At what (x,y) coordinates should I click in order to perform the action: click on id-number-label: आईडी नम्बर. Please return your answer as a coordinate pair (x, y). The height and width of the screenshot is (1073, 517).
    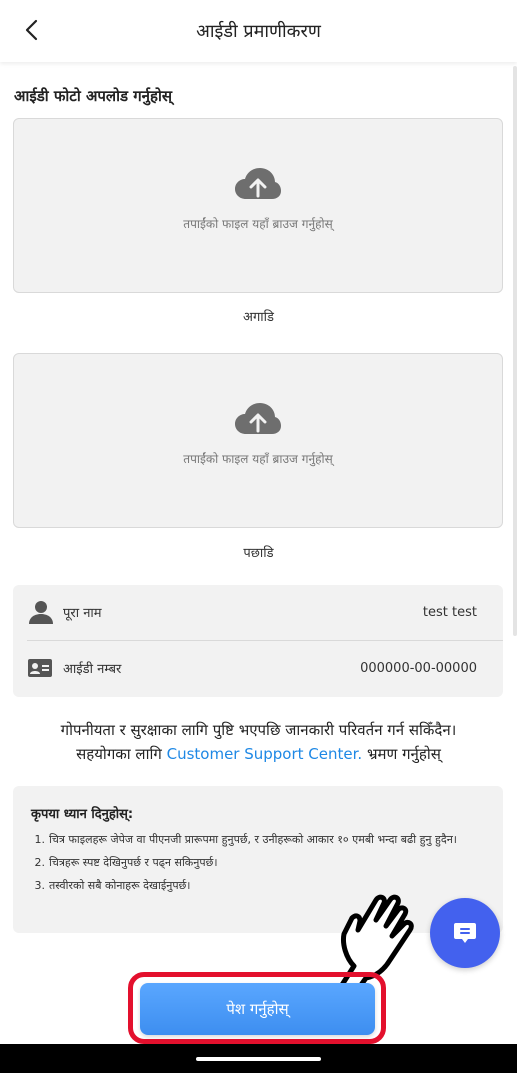
    Looking at the image, I should click on (92, 669).